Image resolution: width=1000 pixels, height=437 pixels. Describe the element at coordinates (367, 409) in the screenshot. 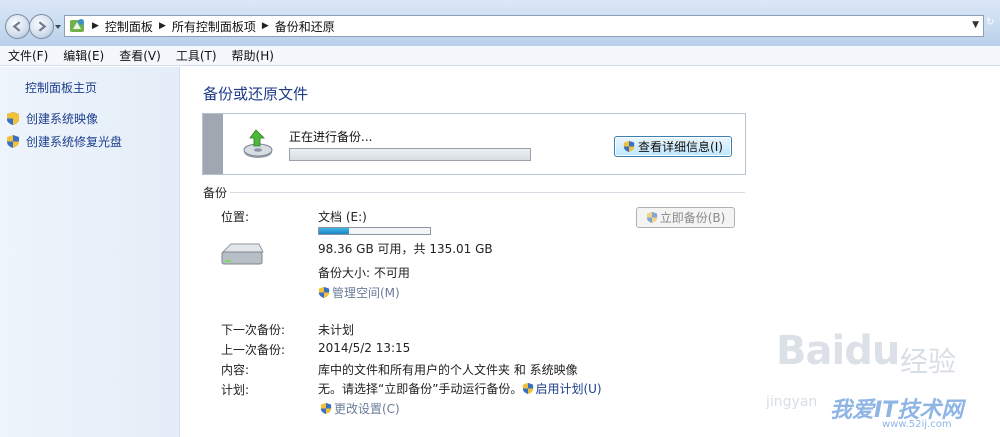

I see `change-settings-label: 更改设置(C)` at that location.